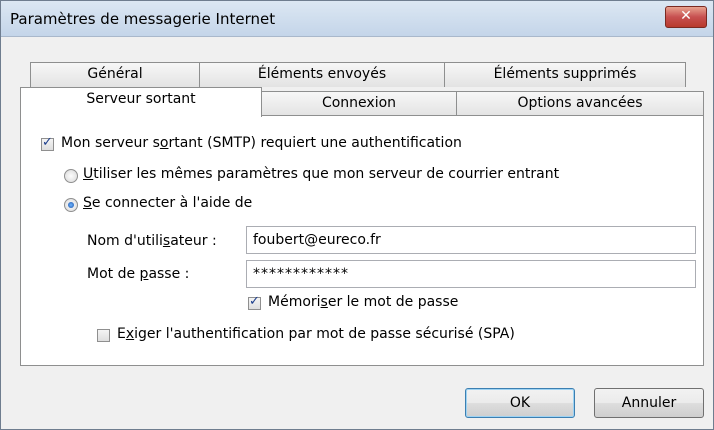  What do you see at coordinates (363, 302) in the screenshot?
I see `remember-password-label: Mémoriser le mot de passe` at bounding box center [363, 302].